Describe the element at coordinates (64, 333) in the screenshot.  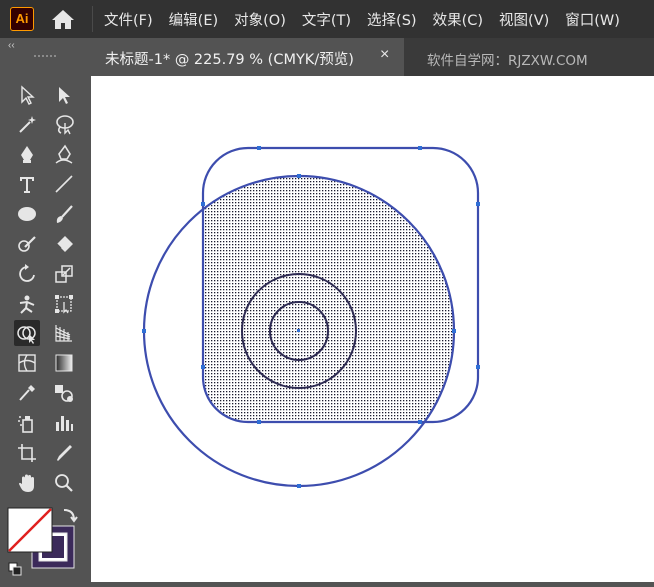
I see `perspective-grid-tool-icon` at that location.